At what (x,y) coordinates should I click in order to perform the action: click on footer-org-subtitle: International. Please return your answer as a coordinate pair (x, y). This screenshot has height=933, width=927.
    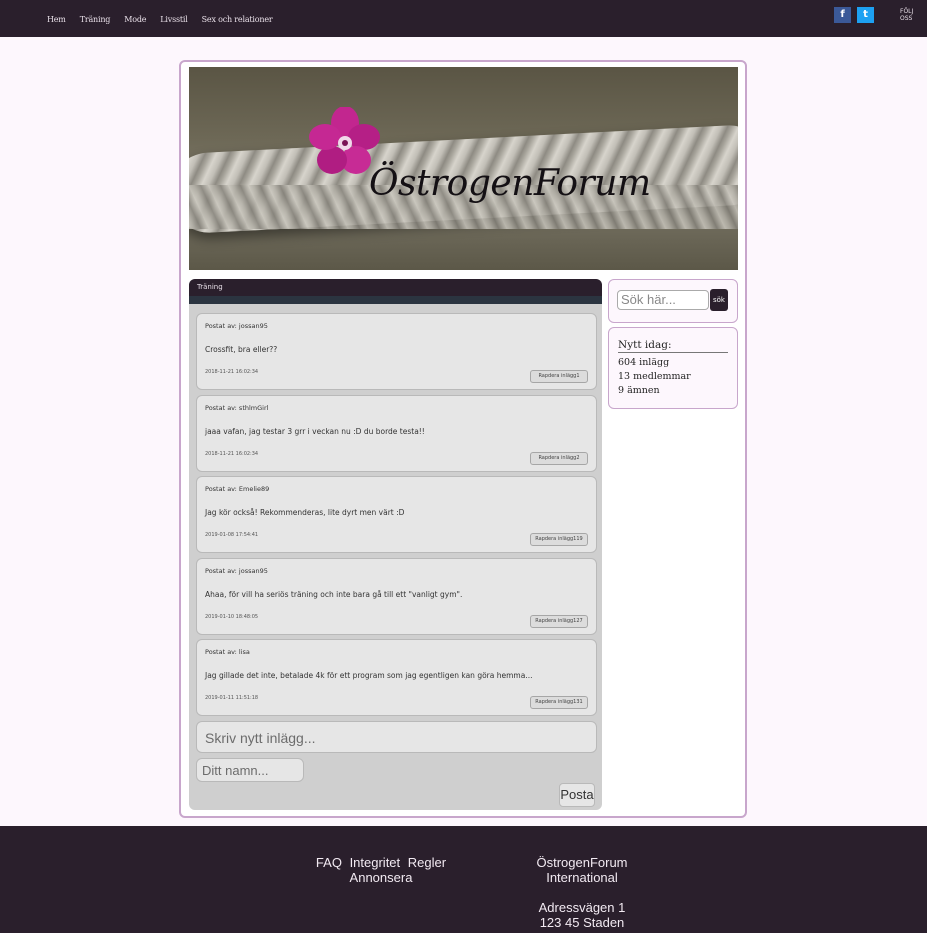
    Looking at the image, I should click on (582, 877).